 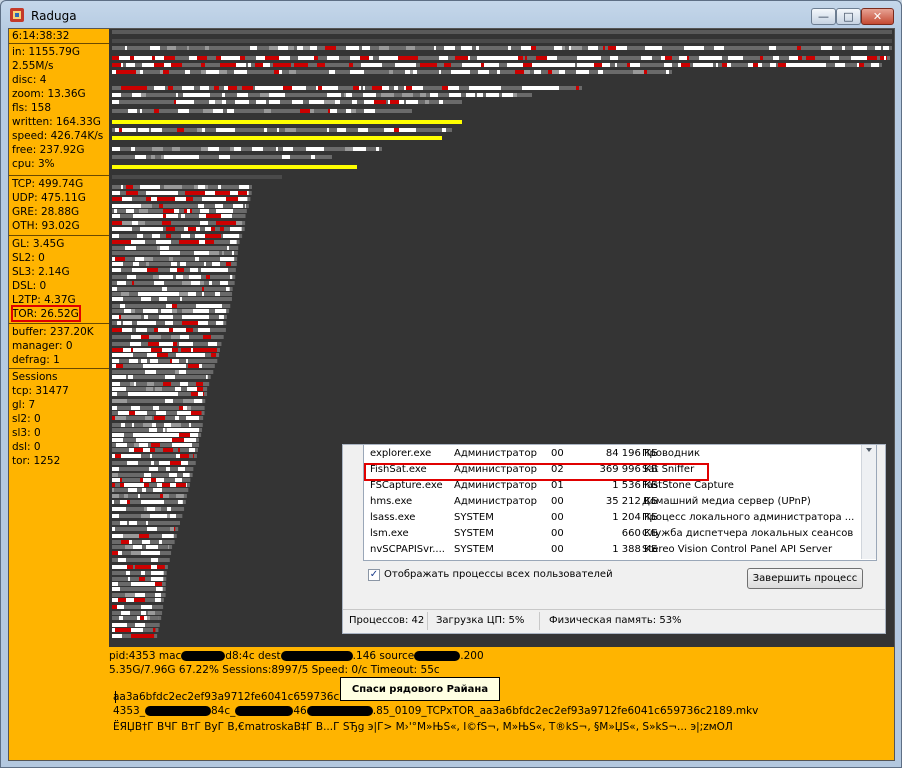 I want to click on process-list-scrollbar, so click(x=868, y=502).